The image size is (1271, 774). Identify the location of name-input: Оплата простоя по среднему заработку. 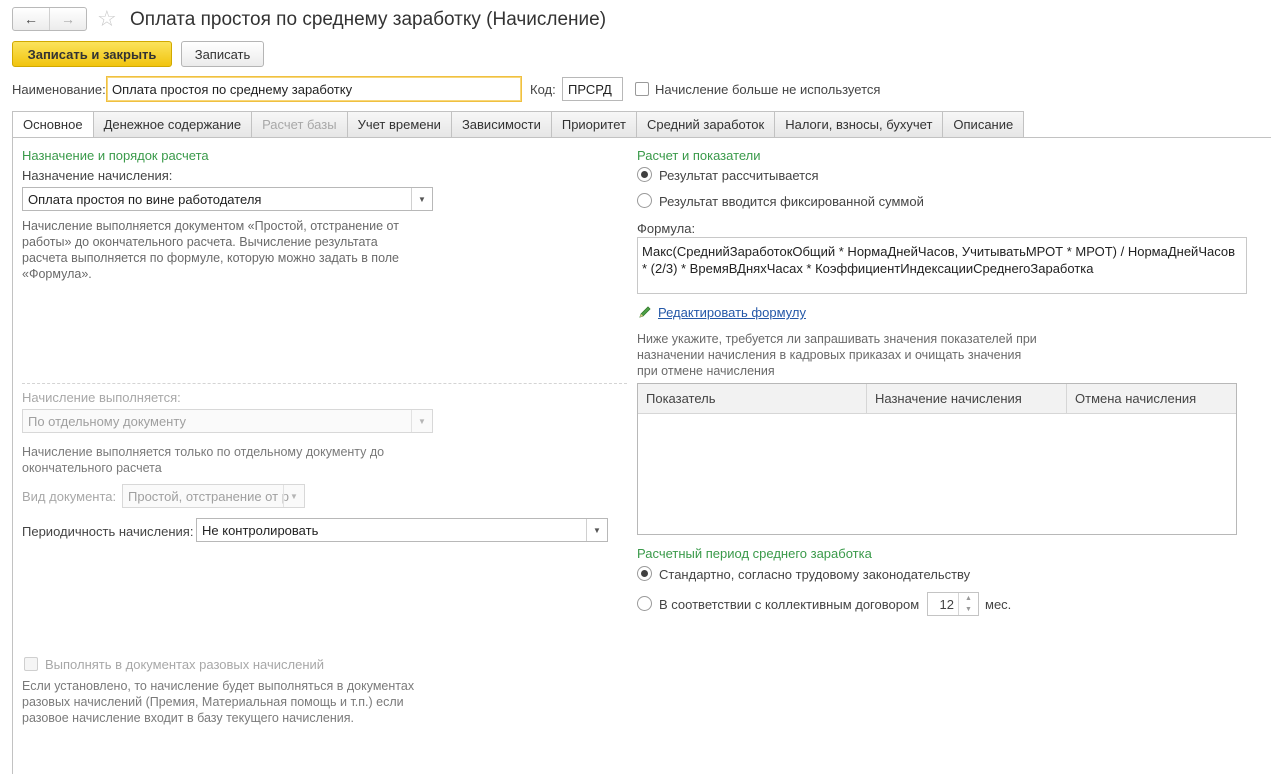
(314, 89).